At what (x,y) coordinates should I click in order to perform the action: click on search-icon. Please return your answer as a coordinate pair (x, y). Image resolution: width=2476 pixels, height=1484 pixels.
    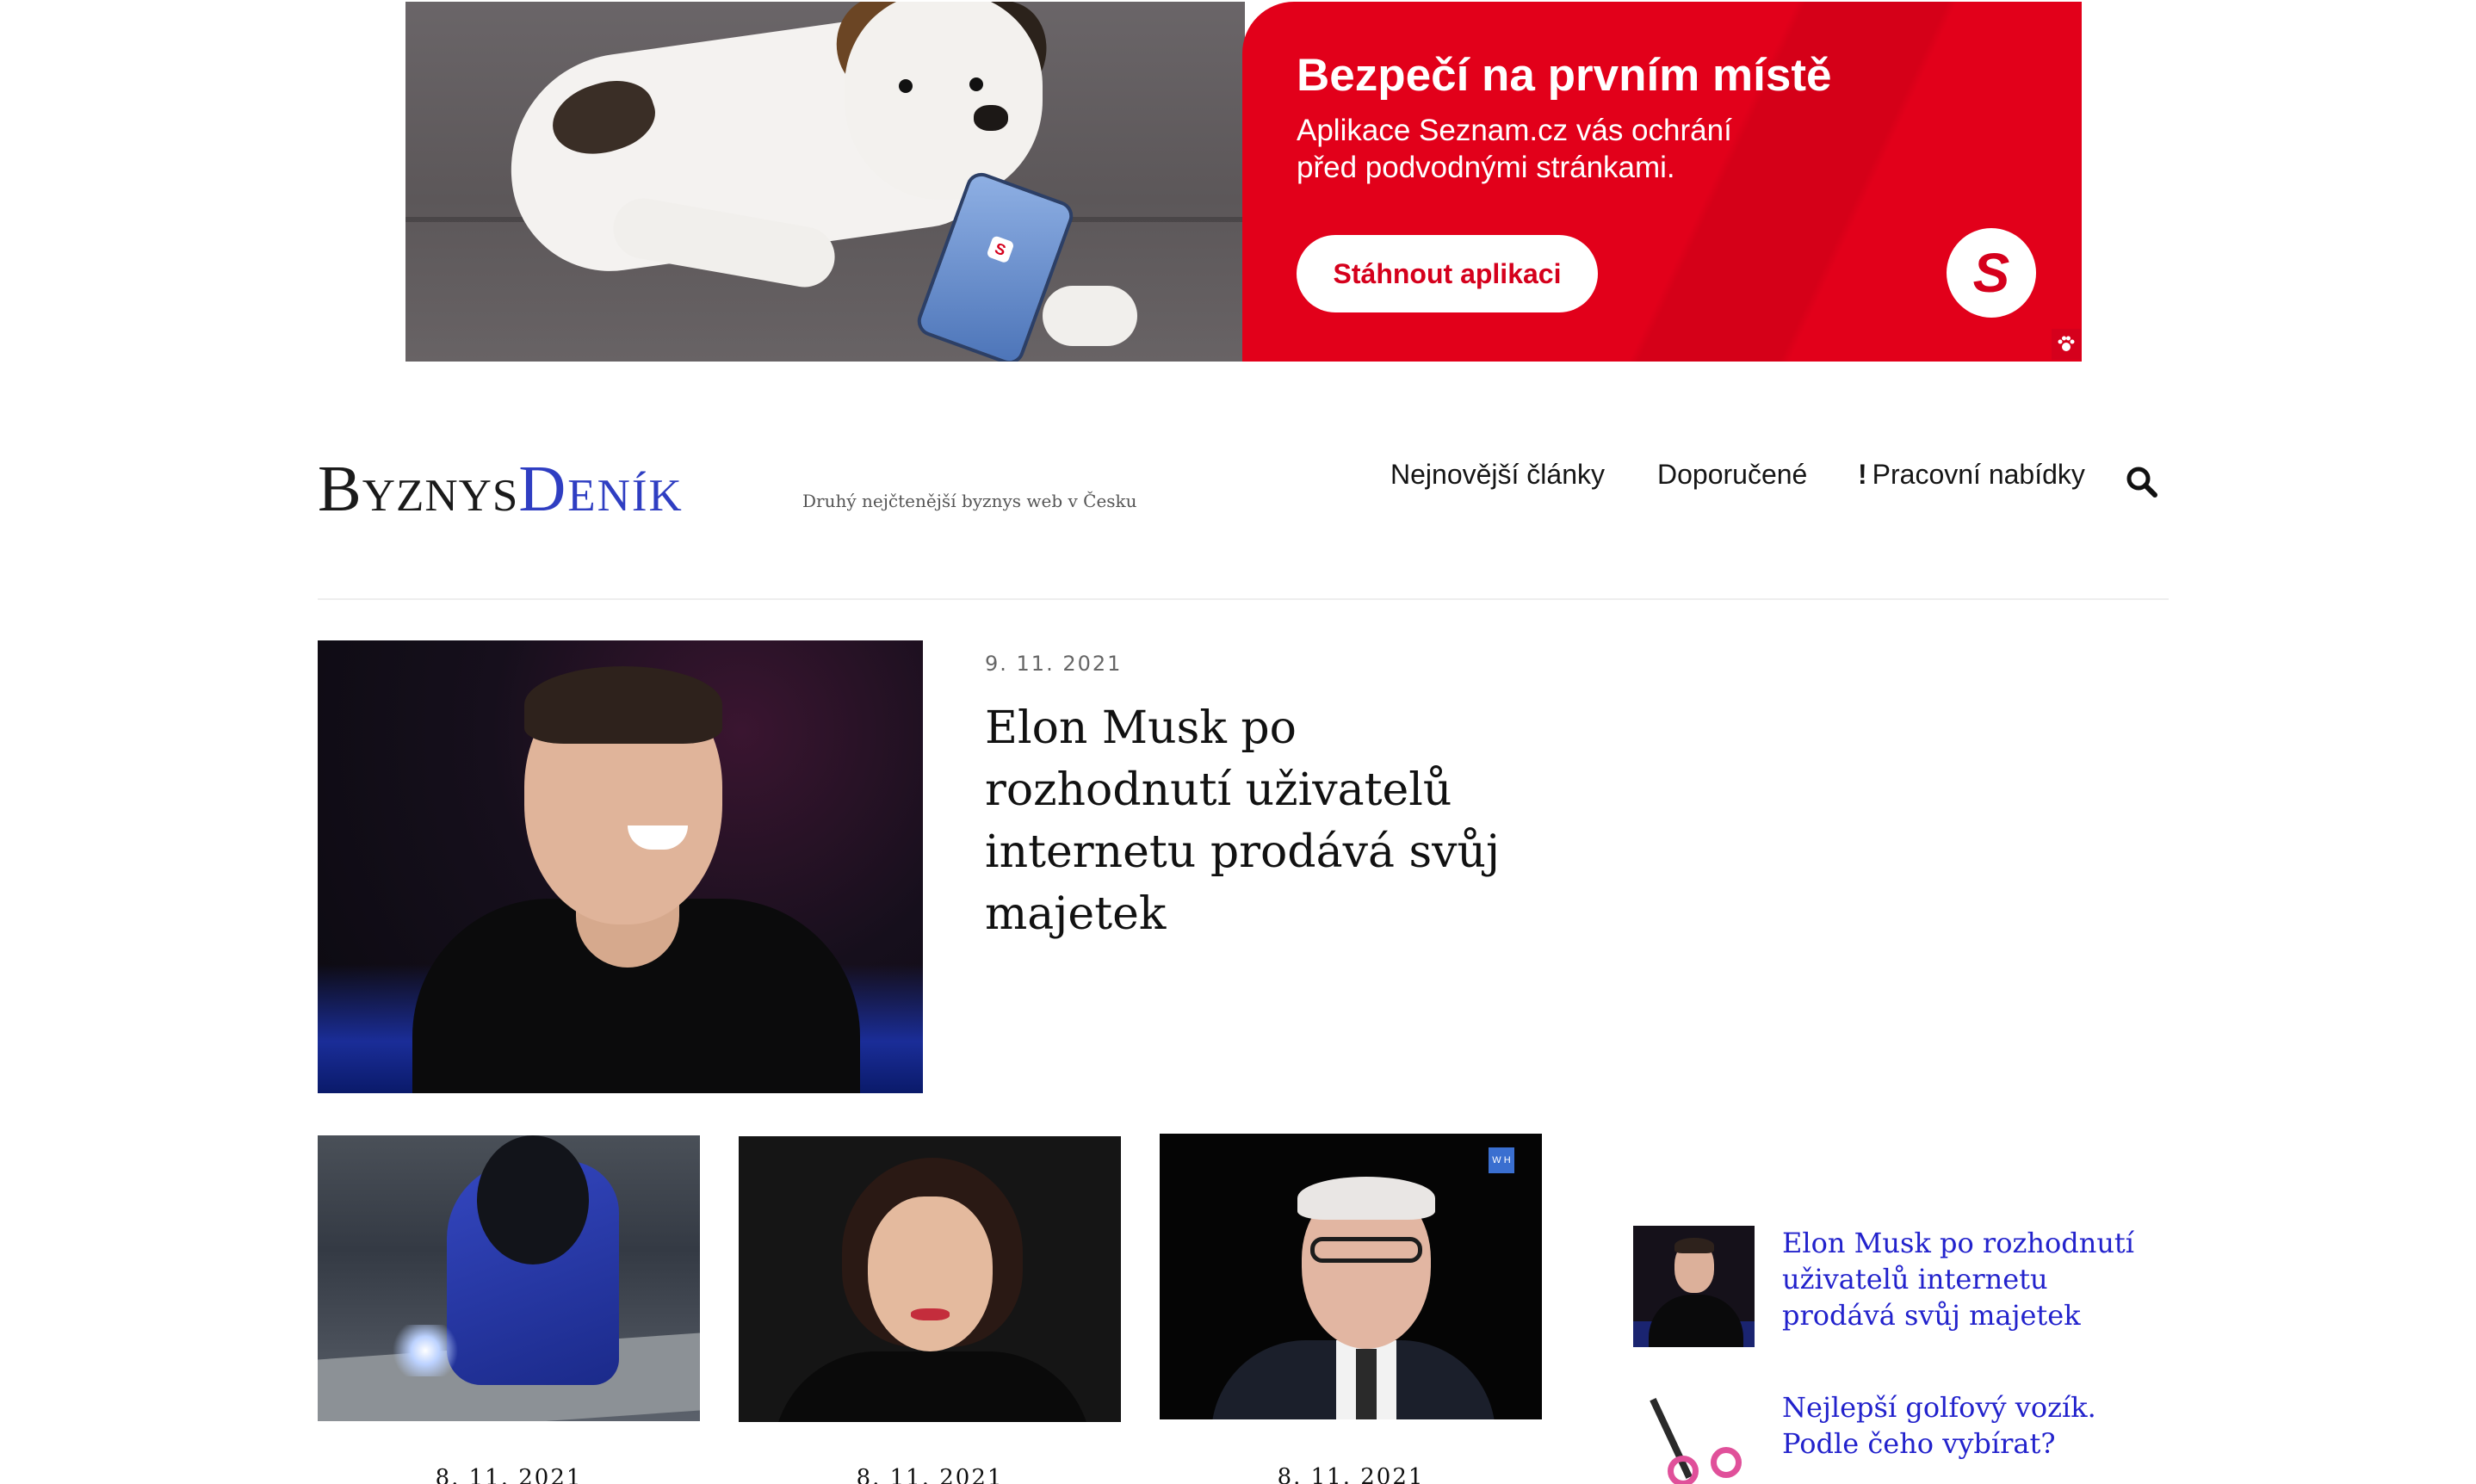
    Looking at the image, I should click on (2142, 482).